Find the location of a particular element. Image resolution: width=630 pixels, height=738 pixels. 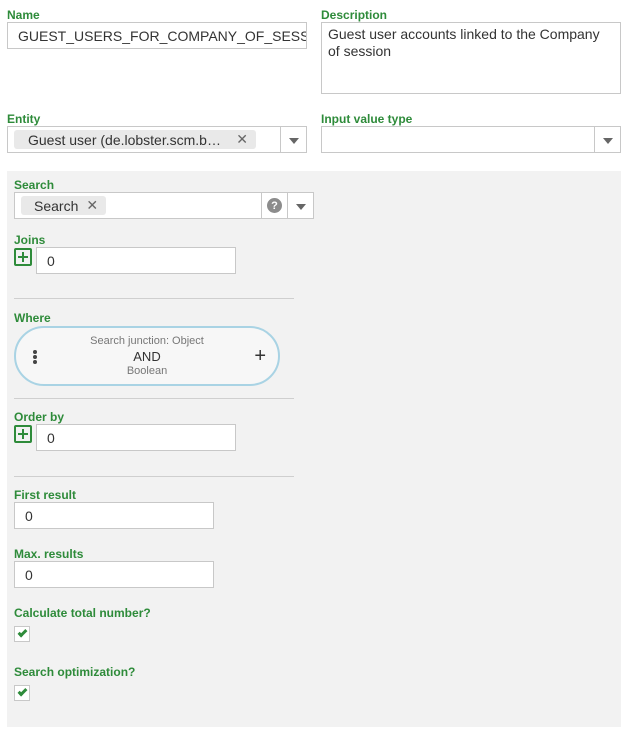

input-value-type-label: Input value type is located at coordinates (367, 119).